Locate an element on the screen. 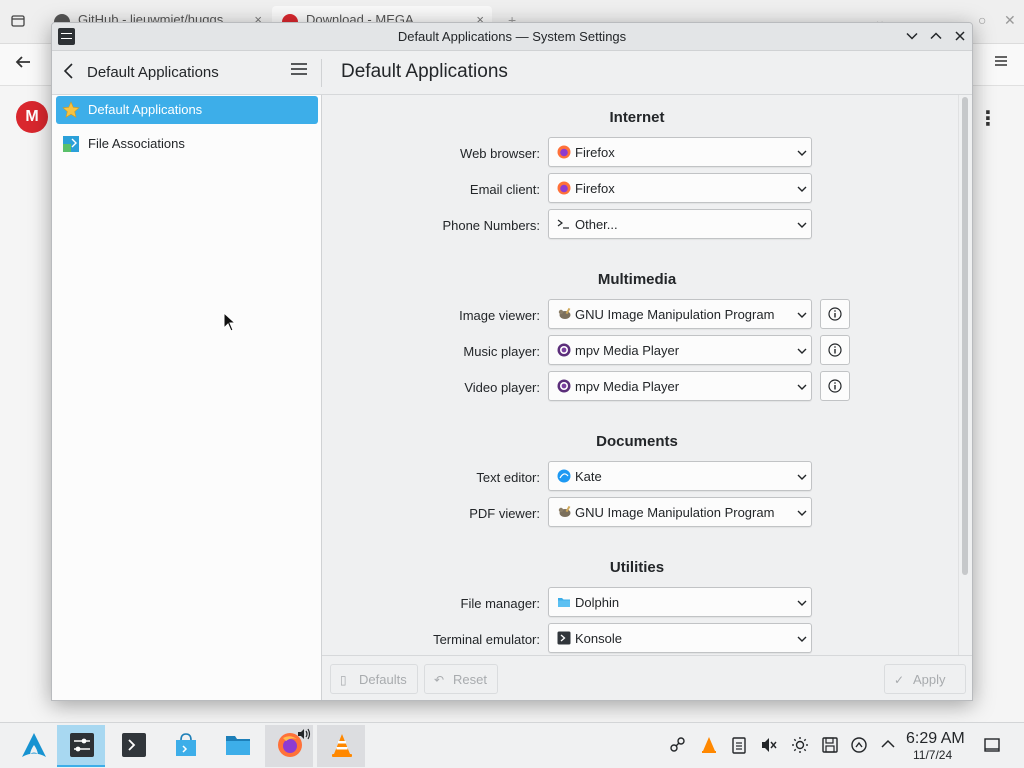  email-client-select: Firefox is located at coordinates (680, 188).